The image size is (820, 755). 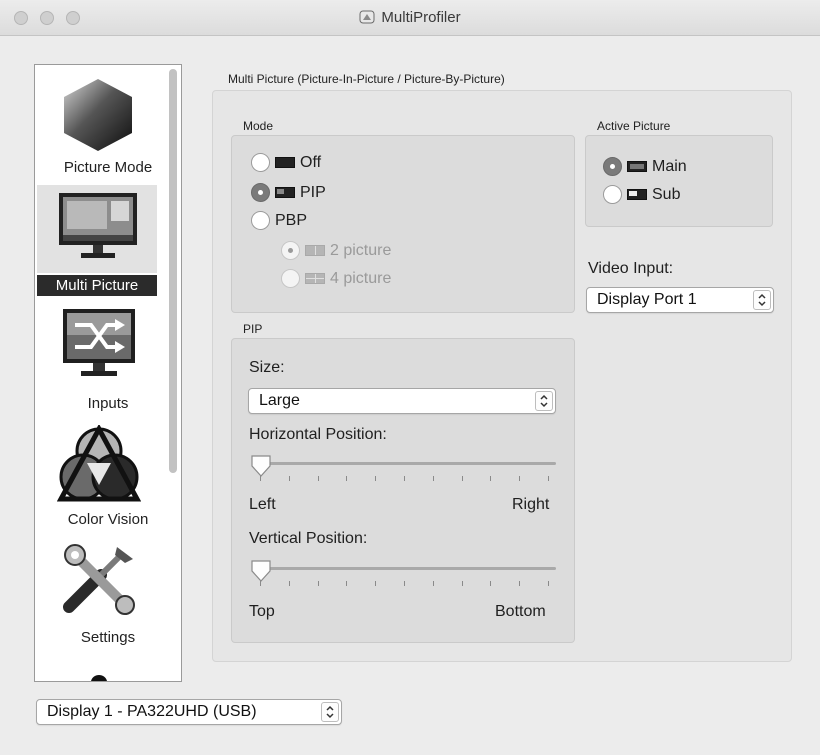 What do you see at coordinates (279, 400) in the screenshot?
I see `size-value: Large` at bounding box center [279, 400].